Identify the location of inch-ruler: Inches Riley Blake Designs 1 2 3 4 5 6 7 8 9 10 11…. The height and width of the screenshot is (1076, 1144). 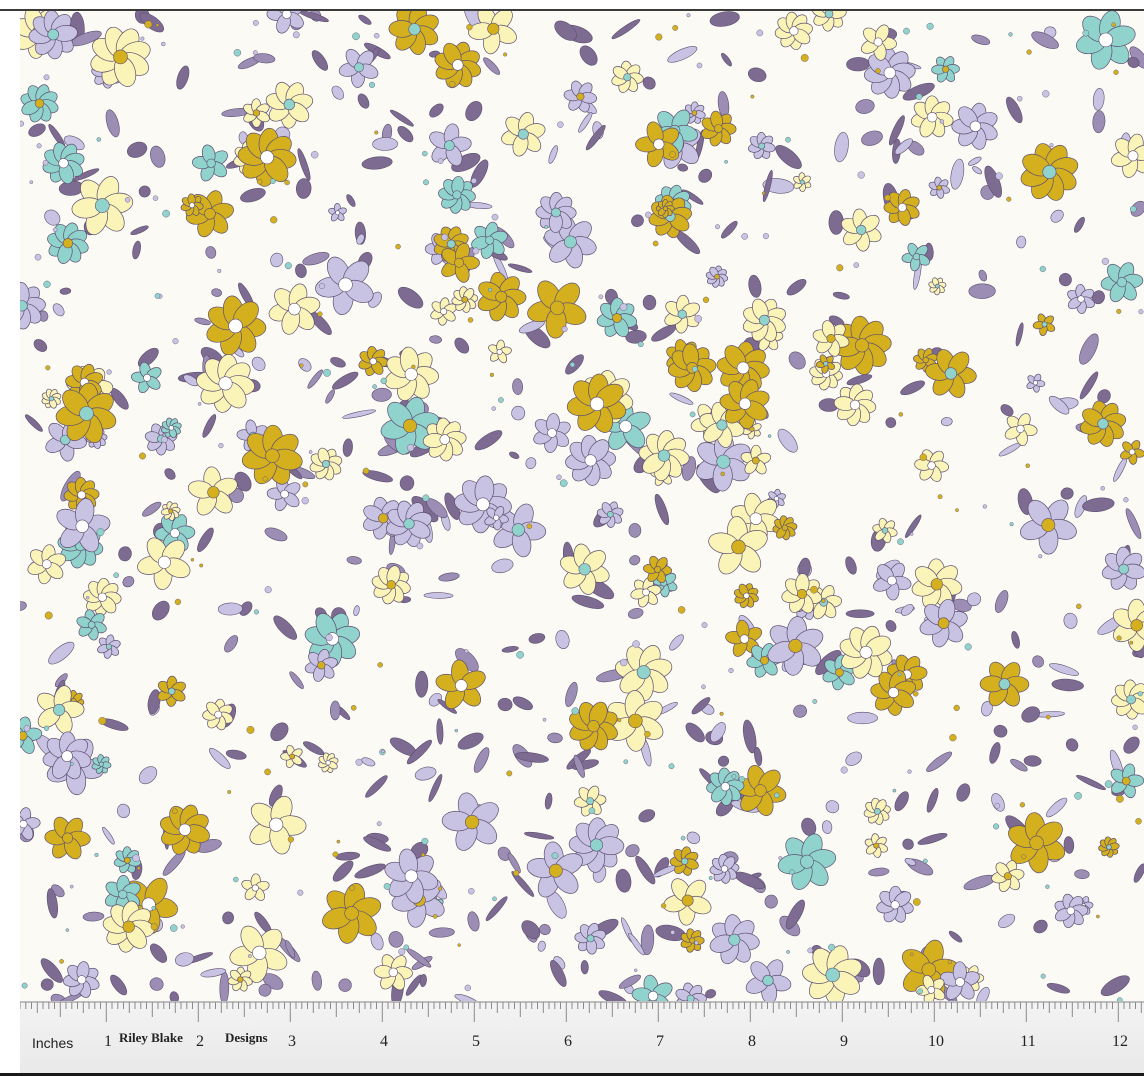
(582, 1037).